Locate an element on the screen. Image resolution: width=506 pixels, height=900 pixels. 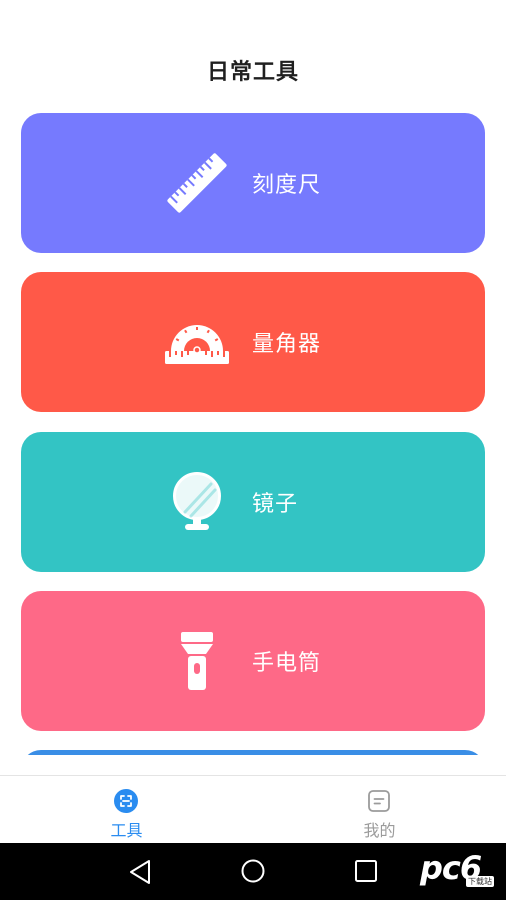
tool-card-mirror: 镜子 is located at coordinates (253, 502).